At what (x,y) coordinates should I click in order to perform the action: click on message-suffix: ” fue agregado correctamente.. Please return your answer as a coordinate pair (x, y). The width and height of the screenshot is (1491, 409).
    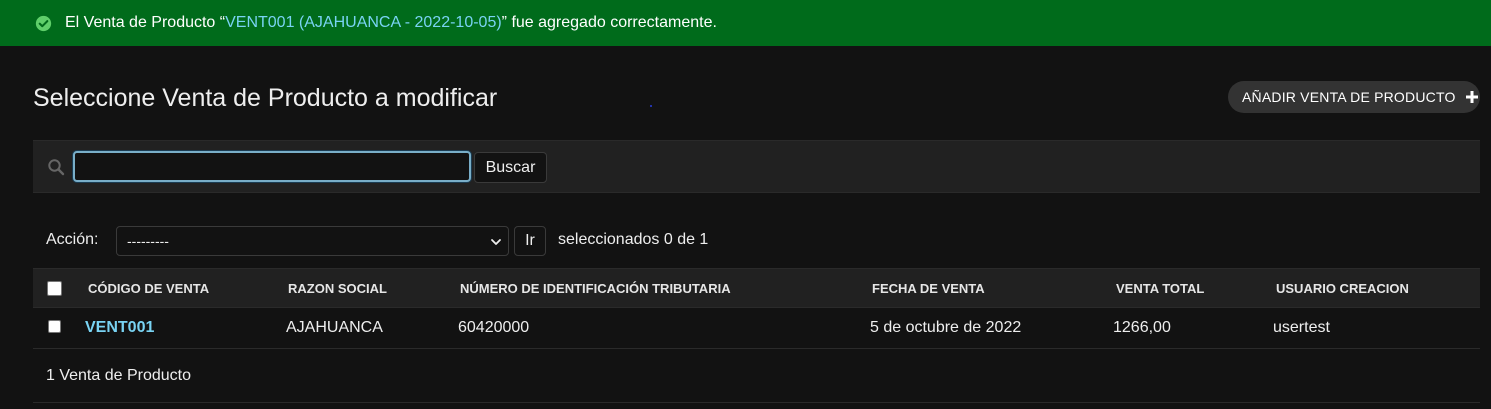
    Looking at the image, I should click on (609, 22).